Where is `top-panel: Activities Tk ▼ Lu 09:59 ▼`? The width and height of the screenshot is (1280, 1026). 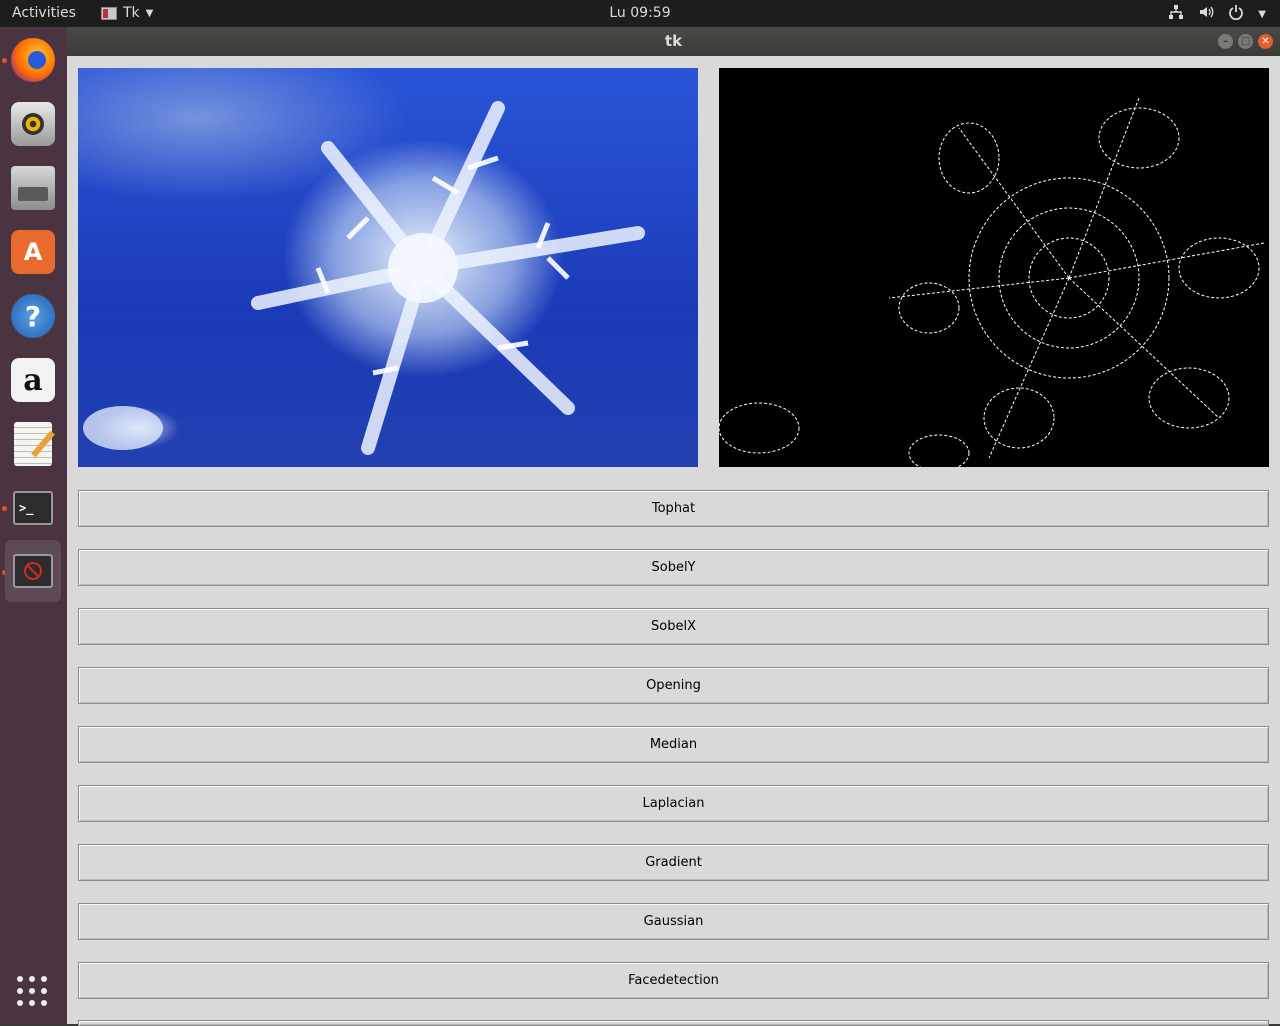 top-panel: Activities Tk ▼ Lu 09:59 ▼ is located at coordinates (640, 13).